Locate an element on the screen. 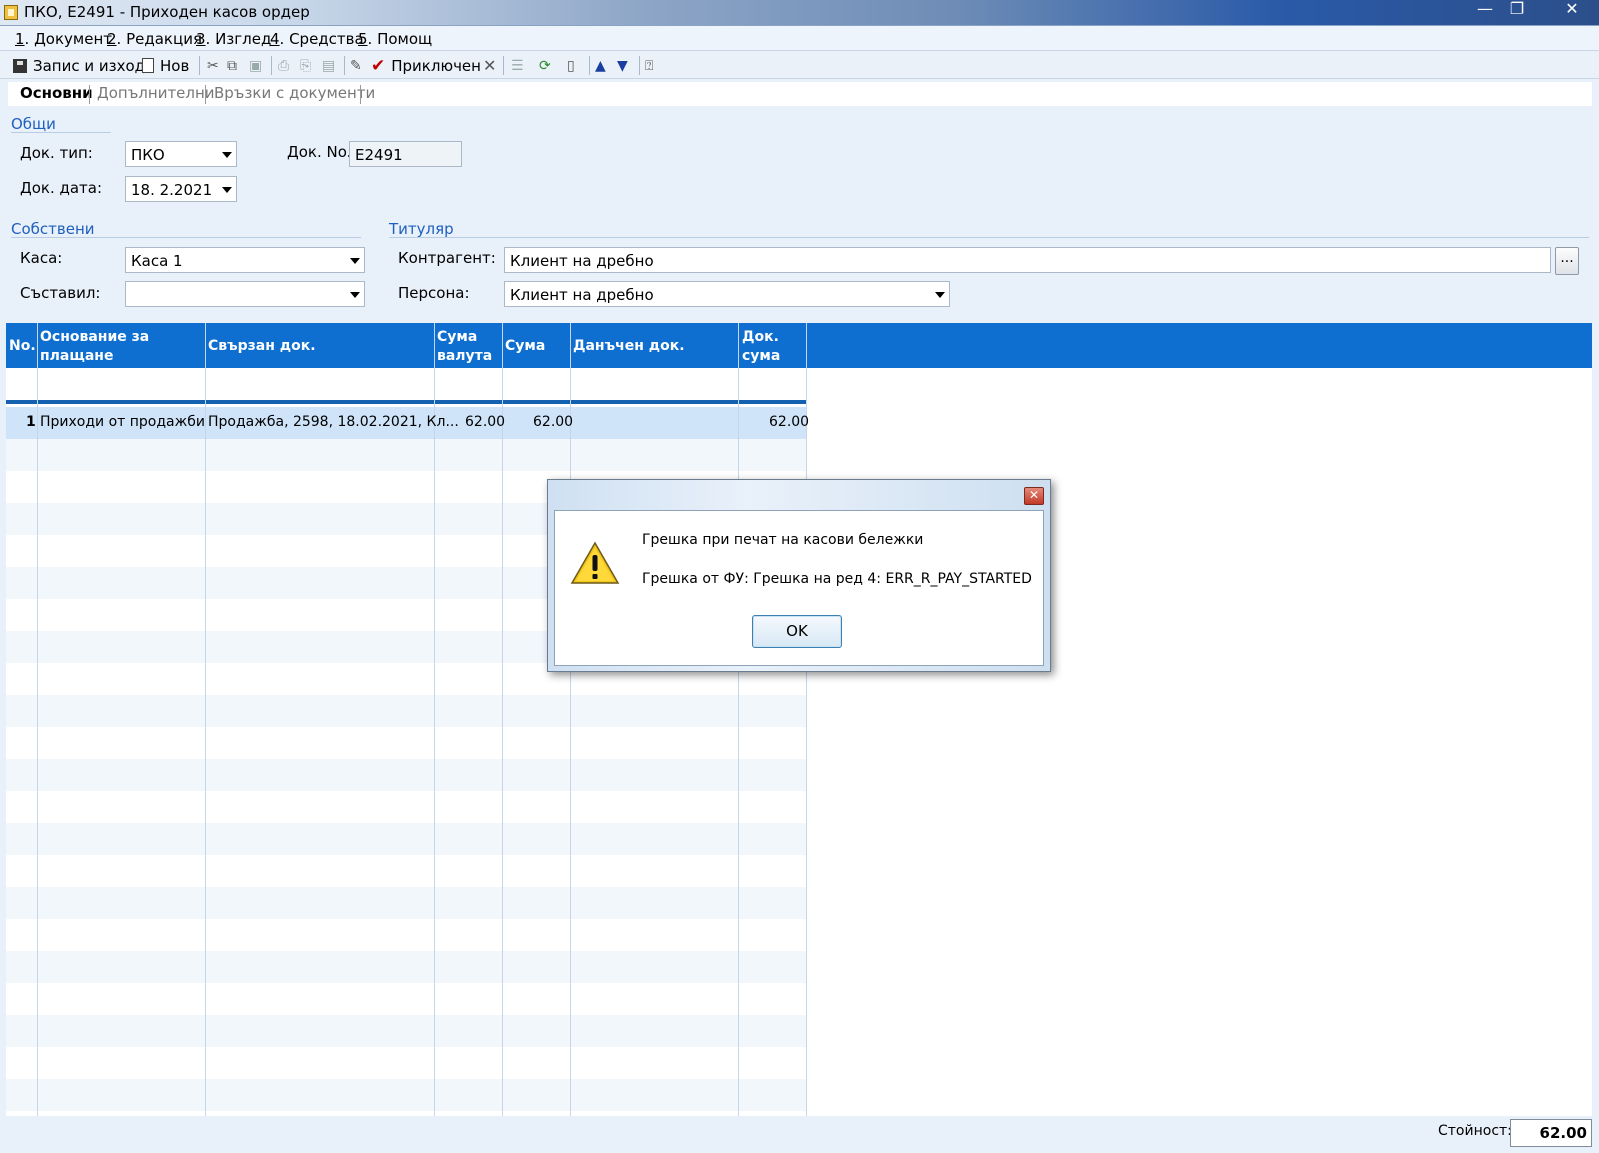  finished-button: ✔ Приключен is located at coordinates (426, 65).